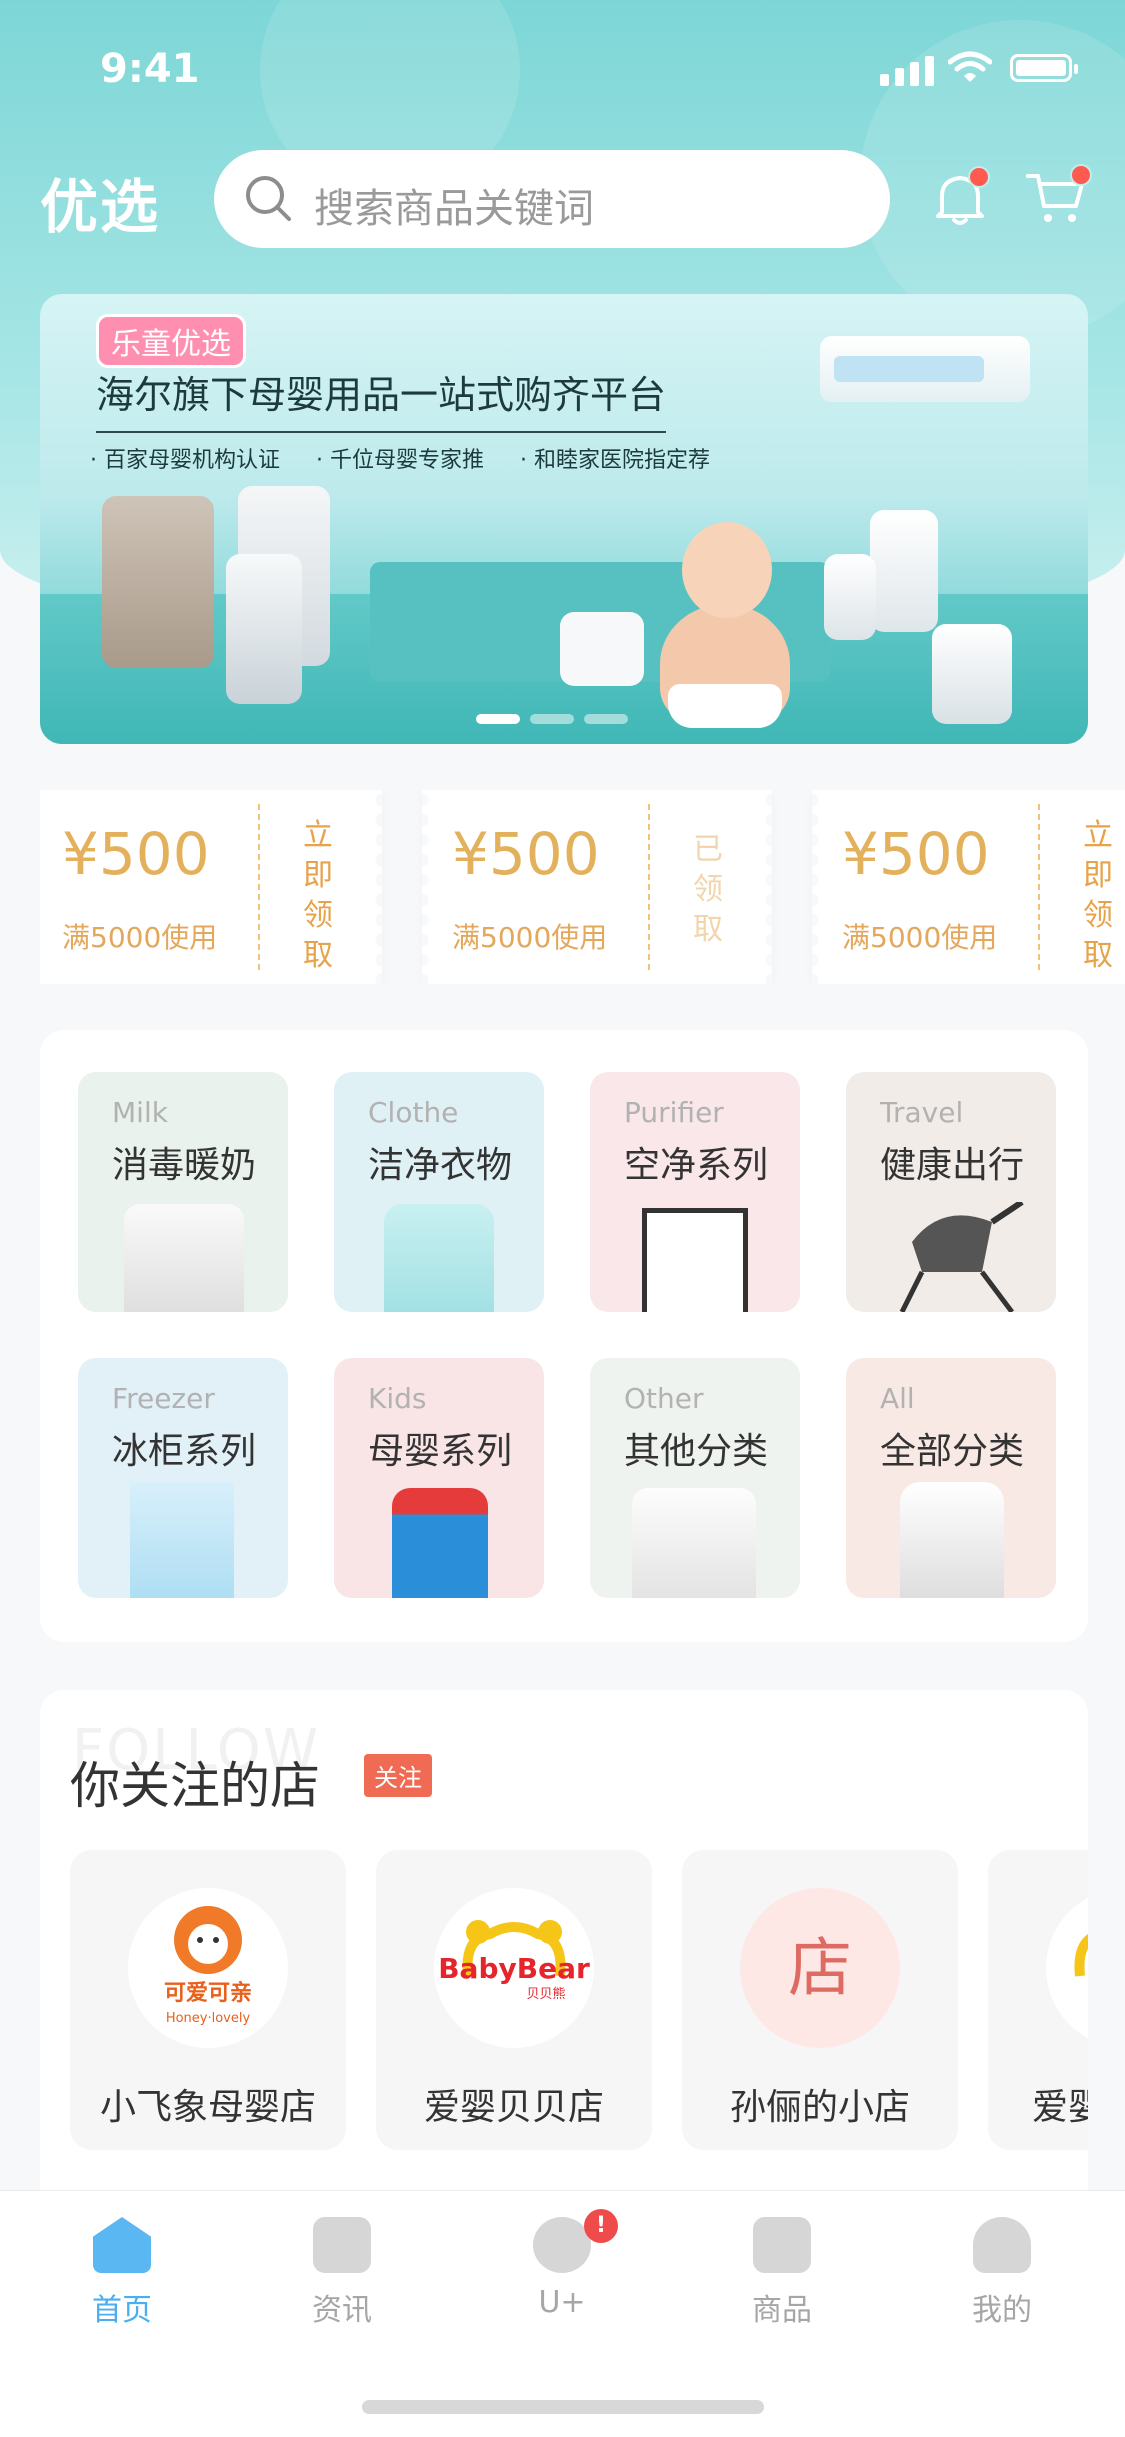  I want to click on signal-icon, so click(907, 71).